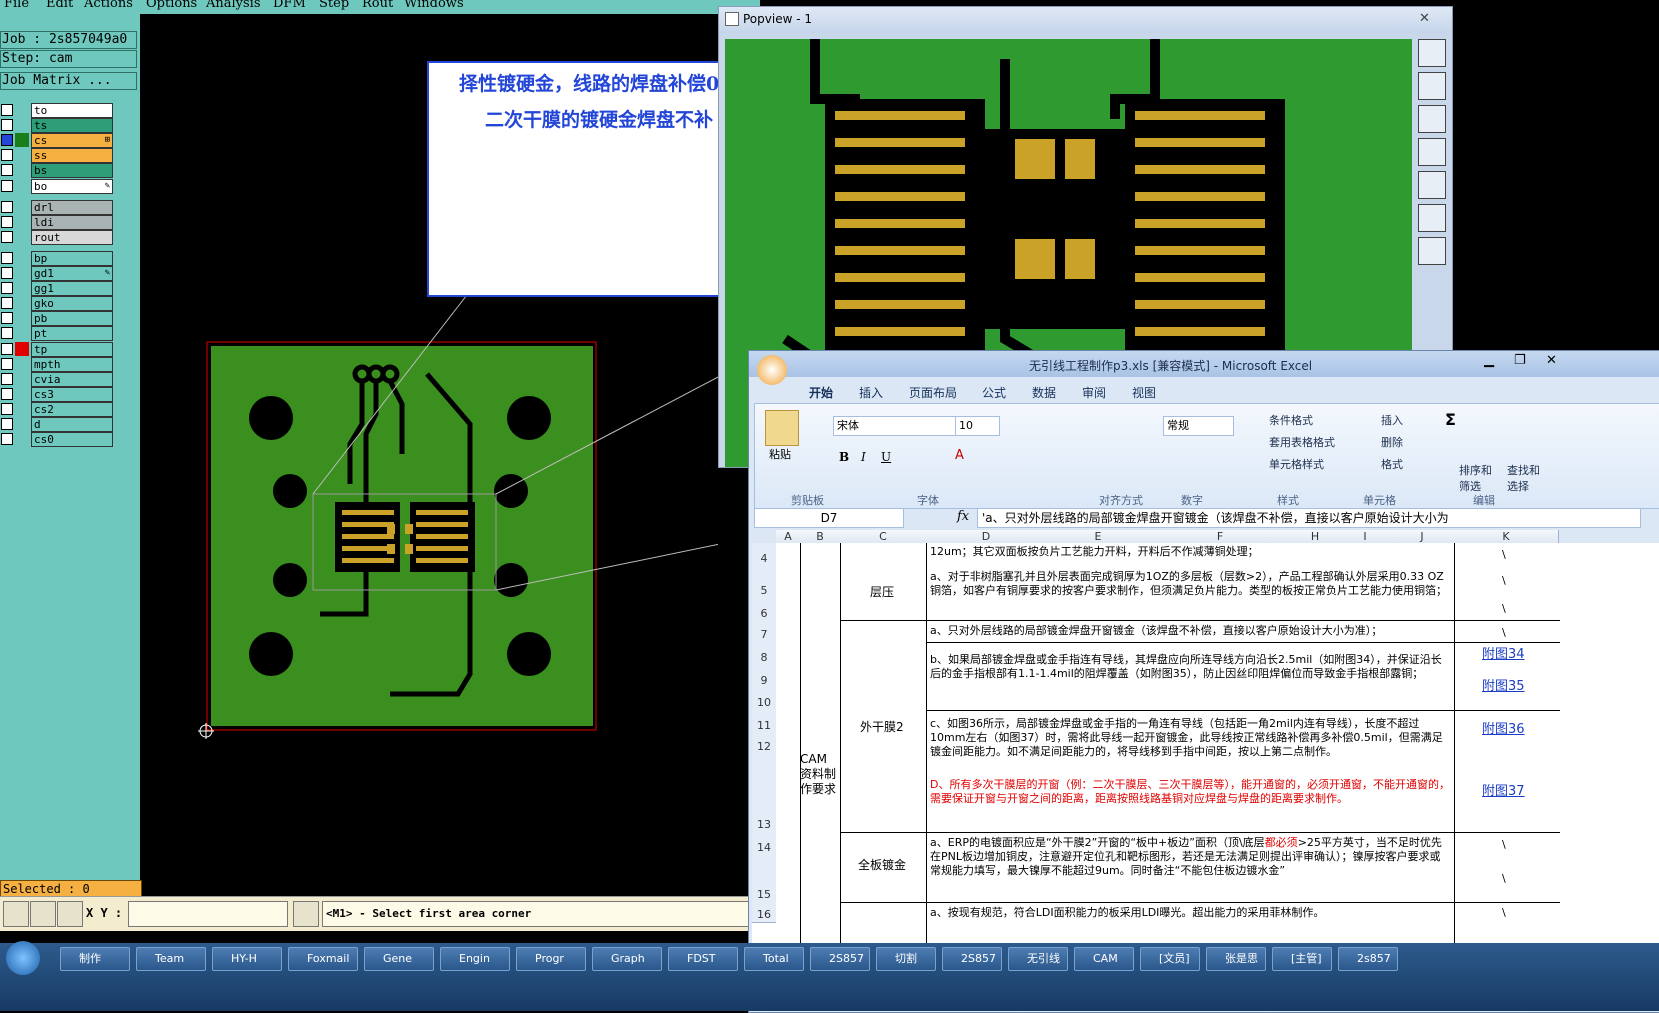 The height and width of the screenshot is (1013, 1659). Describe the element at coordinates (1190, 552) in the screenshot. I see `text-cell: 12um；其它双面板按负片工艺能力开料，开料后不作减薄铜处理；` at that location.